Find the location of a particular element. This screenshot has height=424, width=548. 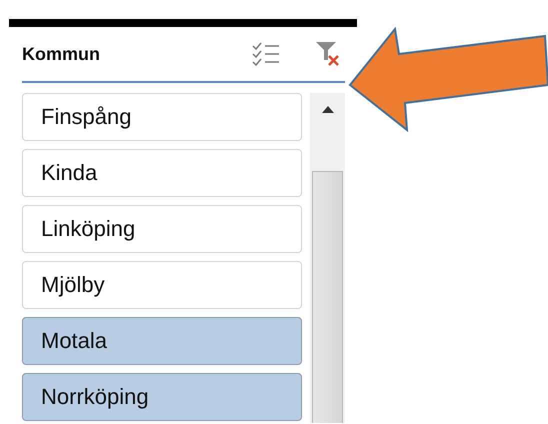

slicer-item: Mjölby is located at coordinates (162, 285).